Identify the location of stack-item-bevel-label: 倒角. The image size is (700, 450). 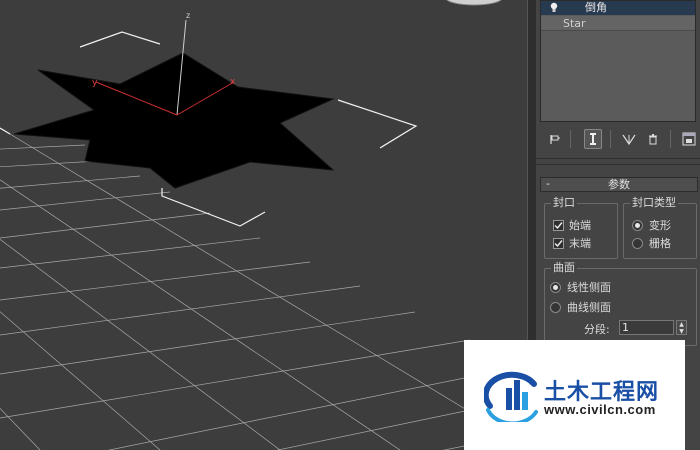
(596, 7).